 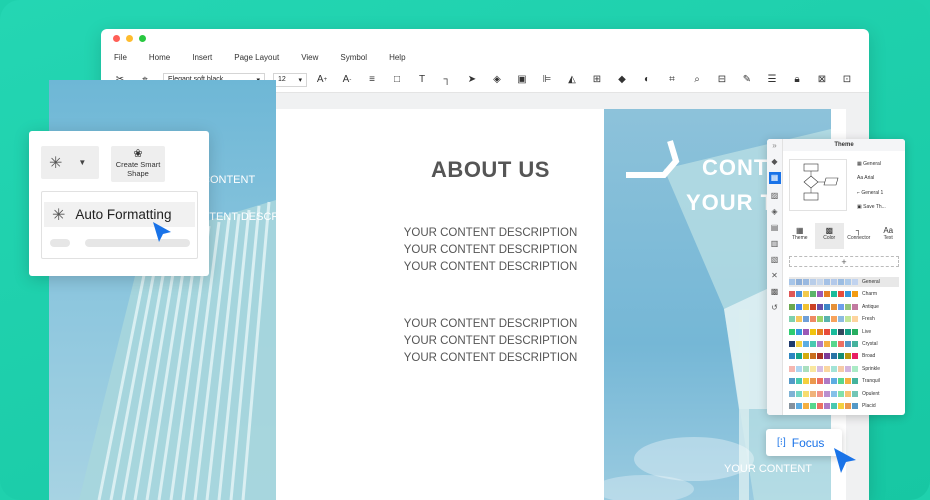 I want to click on font-size-select: 12 ▾, so click(x=290, y=79).